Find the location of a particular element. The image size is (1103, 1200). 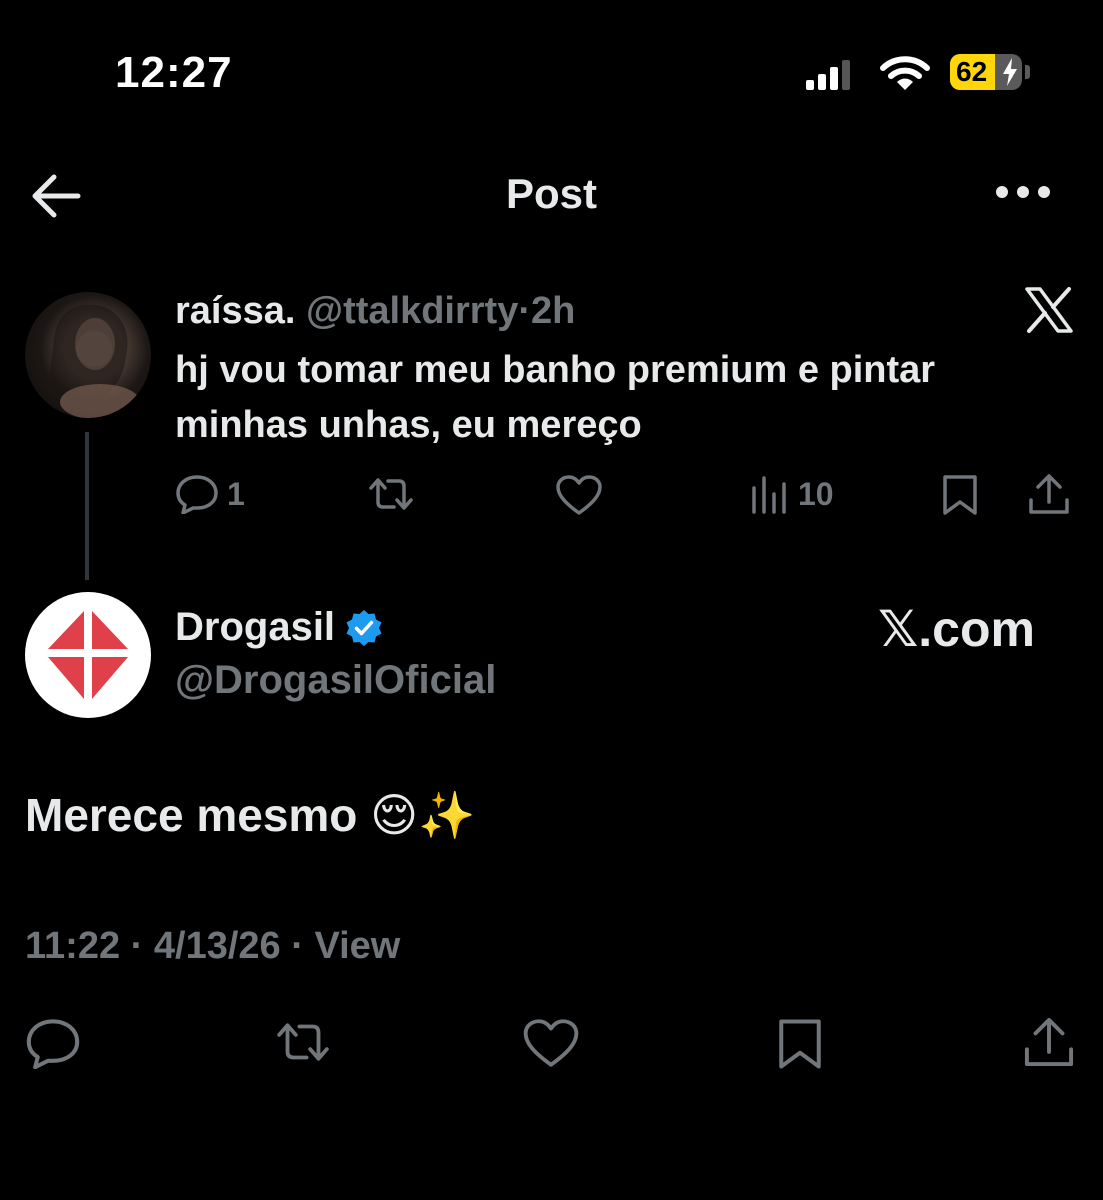

post-metadata: 11:22 · 4/13/26 · View is located at coordinates (212, 946).